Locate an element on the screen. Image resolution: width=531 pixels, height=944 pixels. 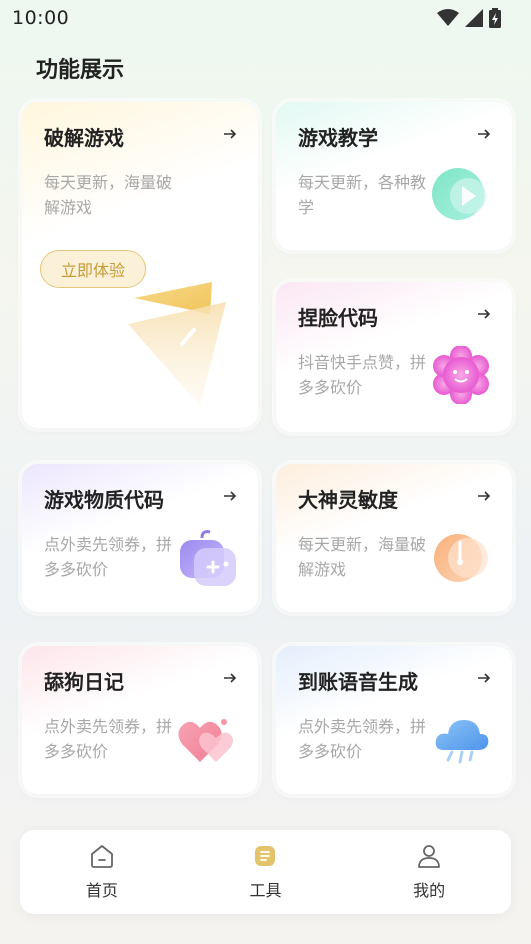
card-sensitivity: 大神灵敏度 每天更新，海量破解游戏 is located at coordinates (394, 538).